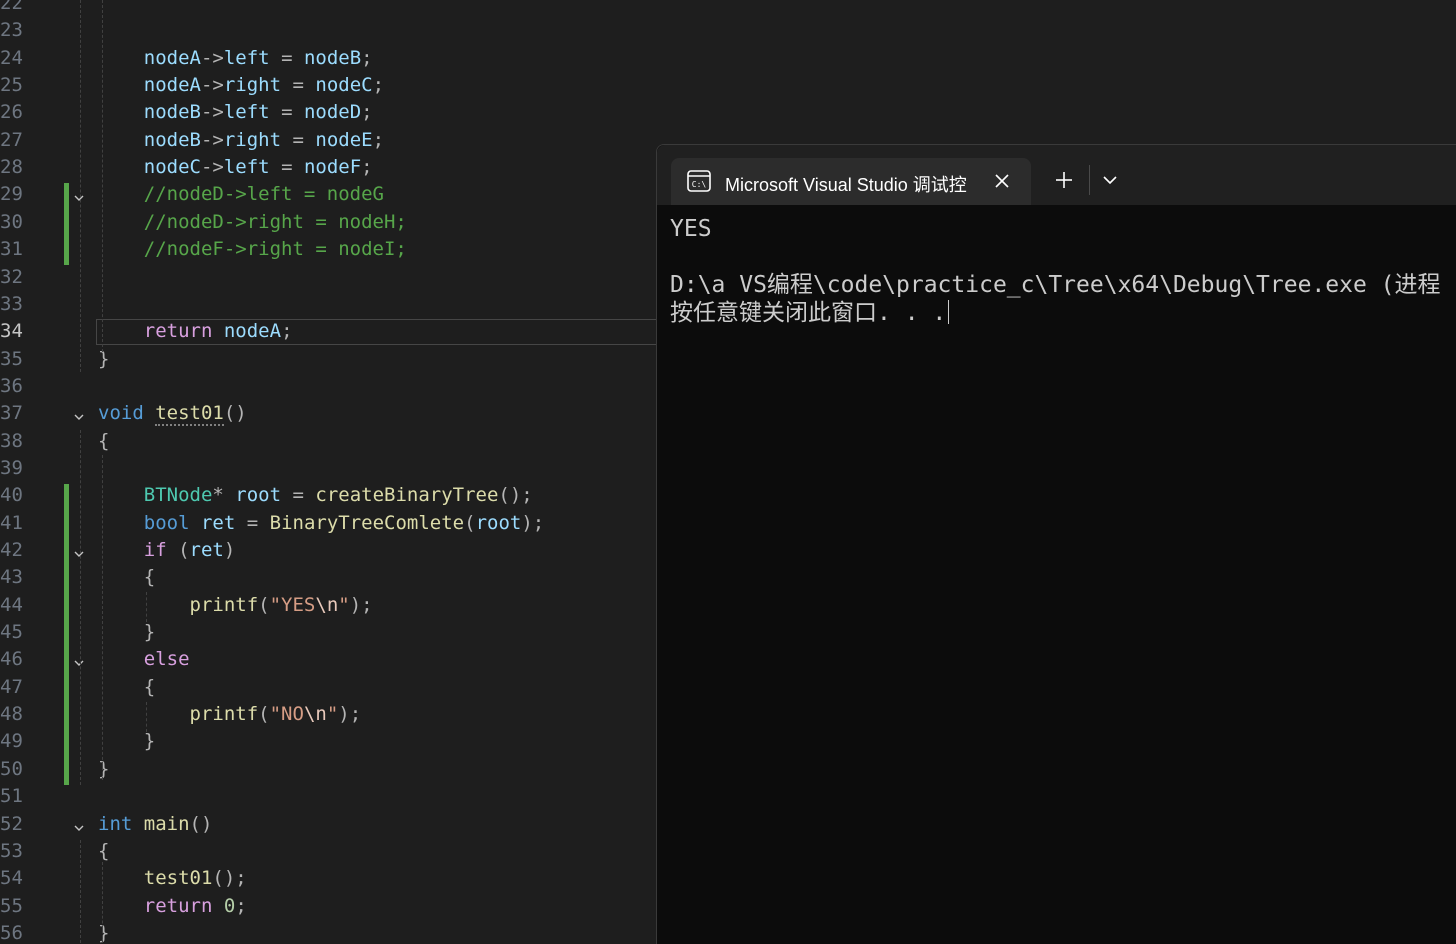 The image size is (1456, 944). I want to click on line-number: 32, so click(11, 276).